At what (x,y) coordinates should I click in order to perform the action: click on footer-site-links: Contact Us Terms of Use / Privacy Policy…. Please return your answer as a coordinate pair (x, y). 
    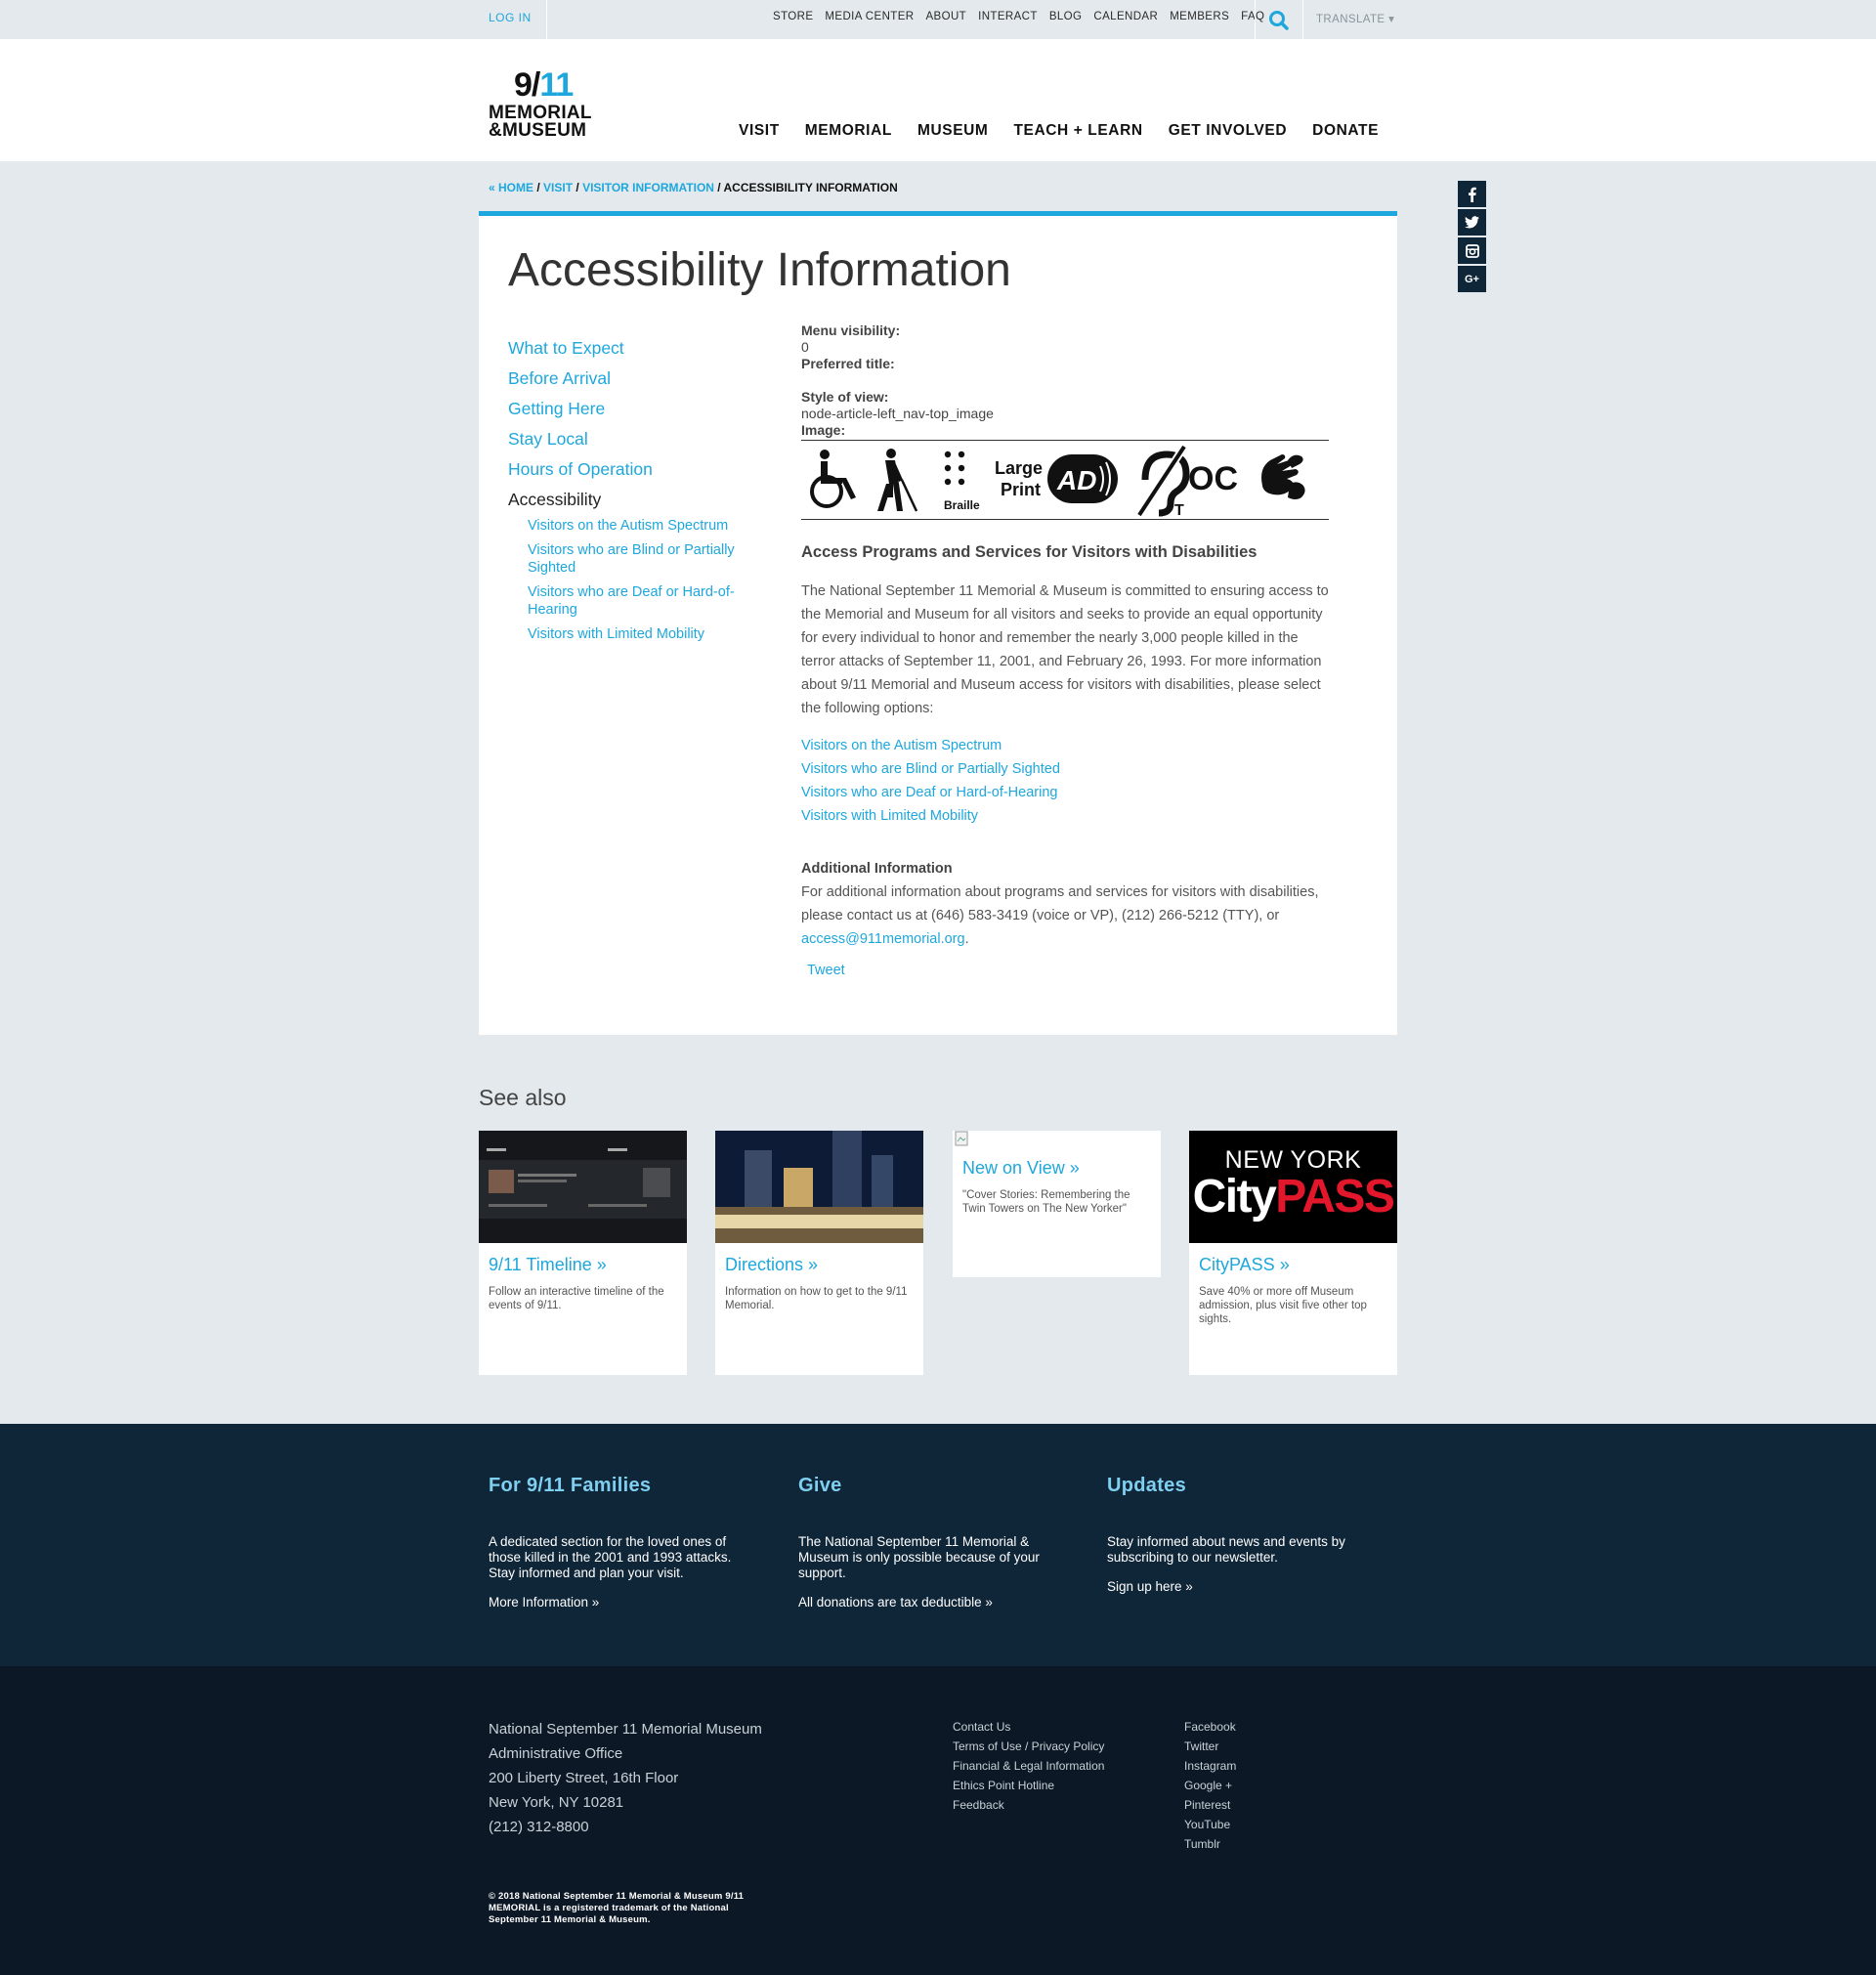
    Looking at the image, I should click on (1028, 1766).